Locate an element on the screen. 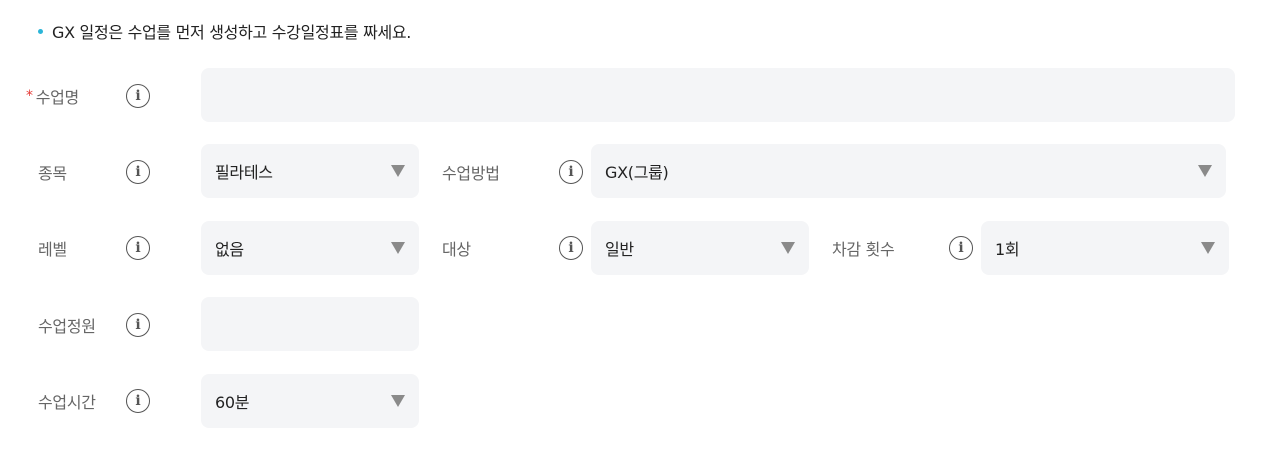 The height and width of the screenshot is (454, 1265). class-name-field is located at coordinates (718, 95).